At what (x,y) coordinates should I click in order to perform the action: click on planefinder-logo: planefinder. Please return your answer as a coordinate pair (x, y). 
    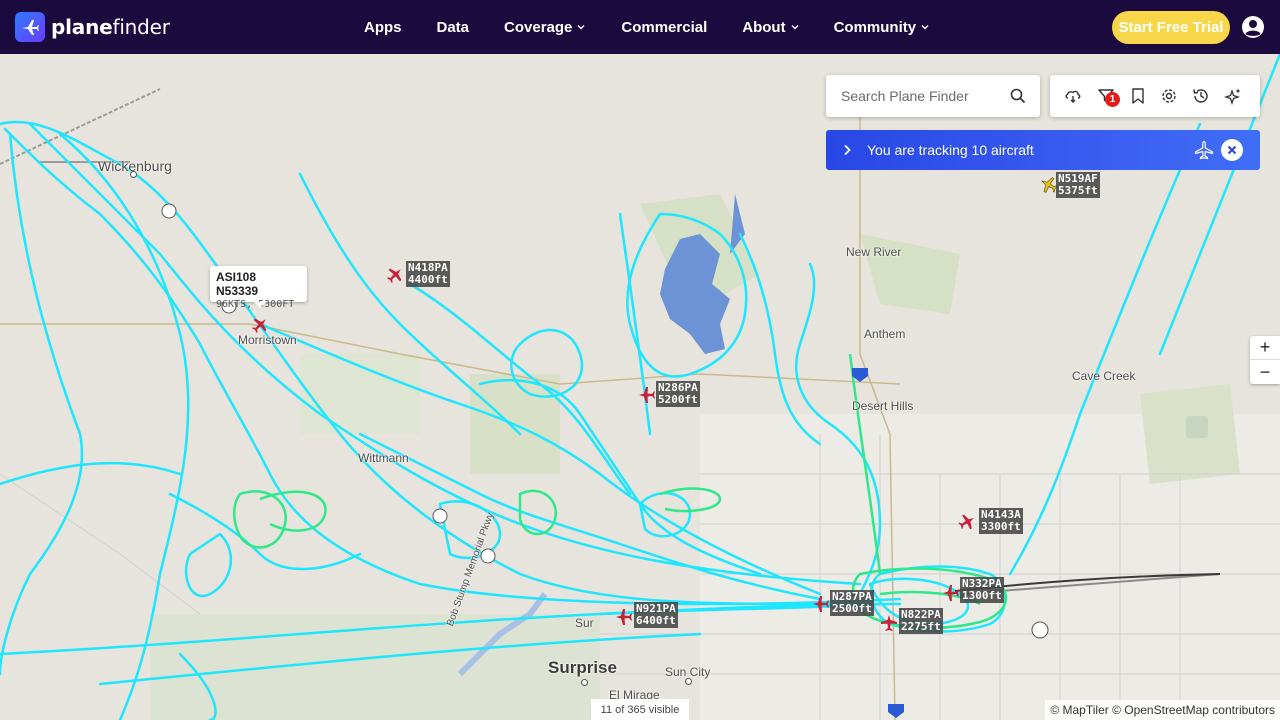
    Looking at the image, I should click on (92, 27).